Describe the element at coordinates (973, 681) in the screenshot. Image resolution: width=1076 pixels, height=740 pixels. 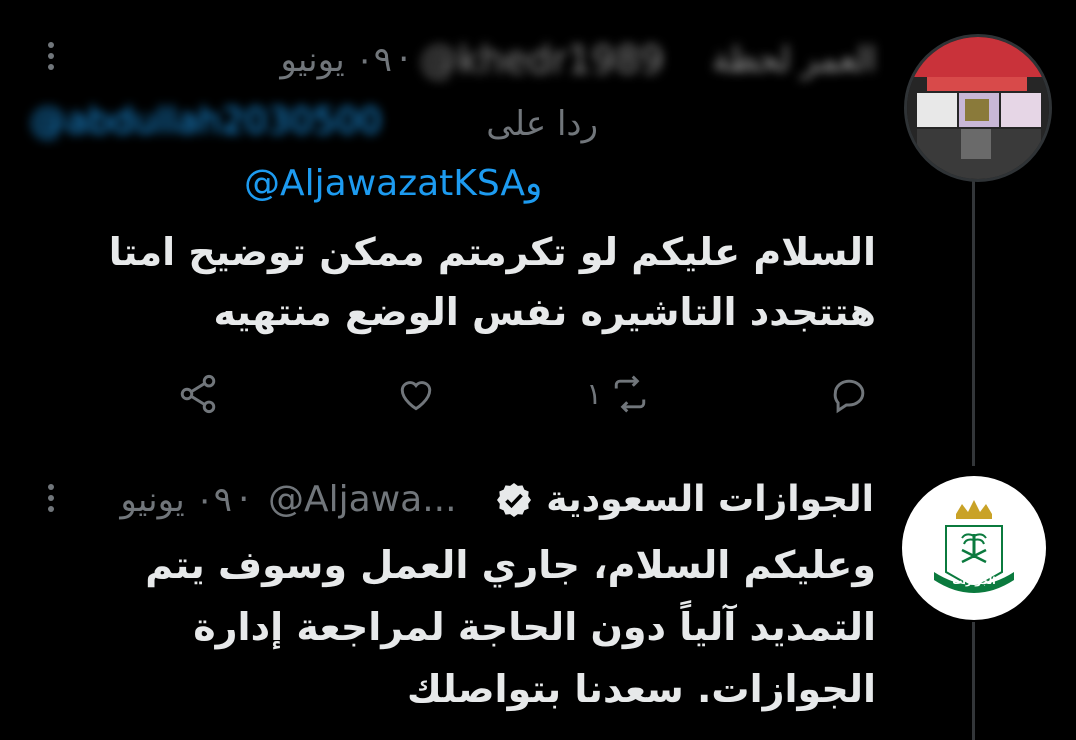
I see `thread-line-lower` at that location.